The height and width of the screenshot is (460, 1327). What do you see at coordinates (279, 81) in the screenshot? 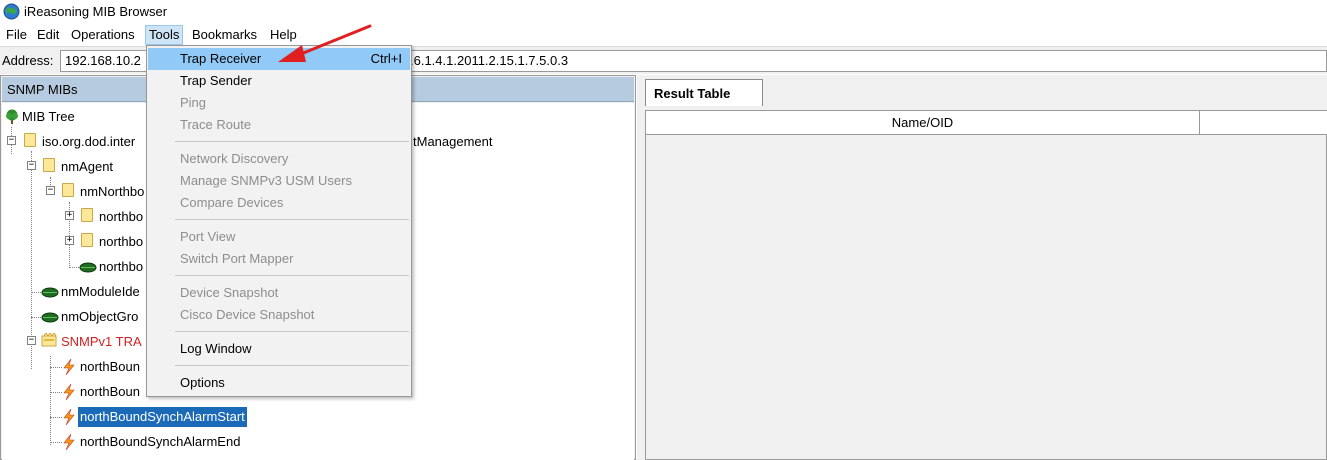
I see `menu-item-trap-sender: Trap Sender` at bounding box center [279, 81].